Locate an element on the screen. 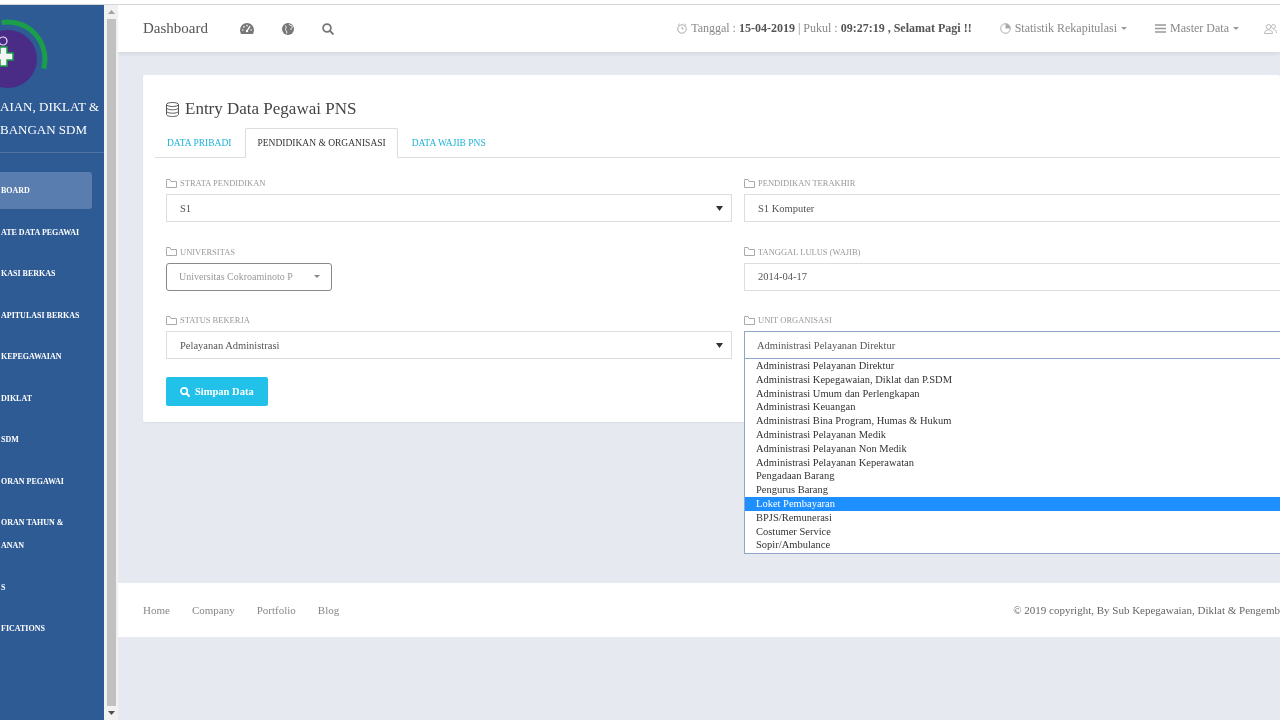 The image size is (1280, 720). brand-title: AIAN, DIKLAT & BANGAN SDM is located at coordinates (50, 118).